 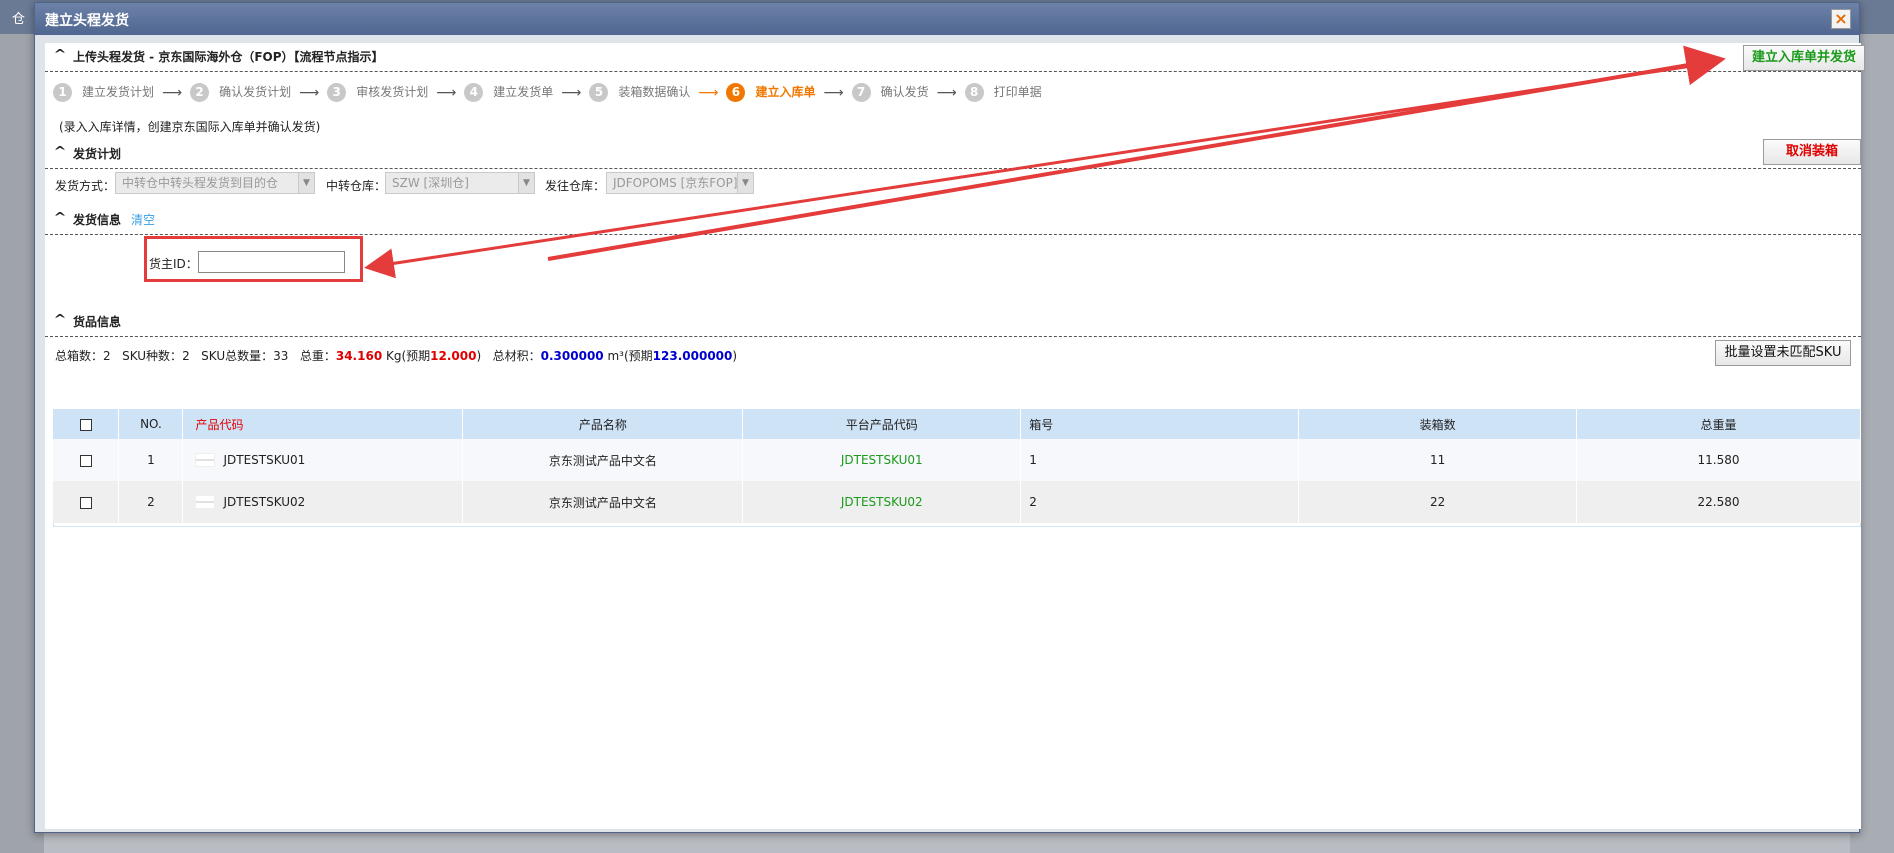 What do you see at coordinates (97, 154) in the screenshot?
I see `plan-section-title: 发货计划` at bounding box center [97, 154].